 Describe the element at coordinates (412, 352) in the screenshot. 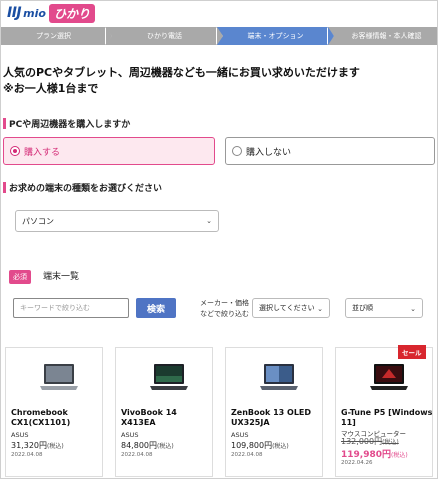

I see `sale-badge: セール` at that location.